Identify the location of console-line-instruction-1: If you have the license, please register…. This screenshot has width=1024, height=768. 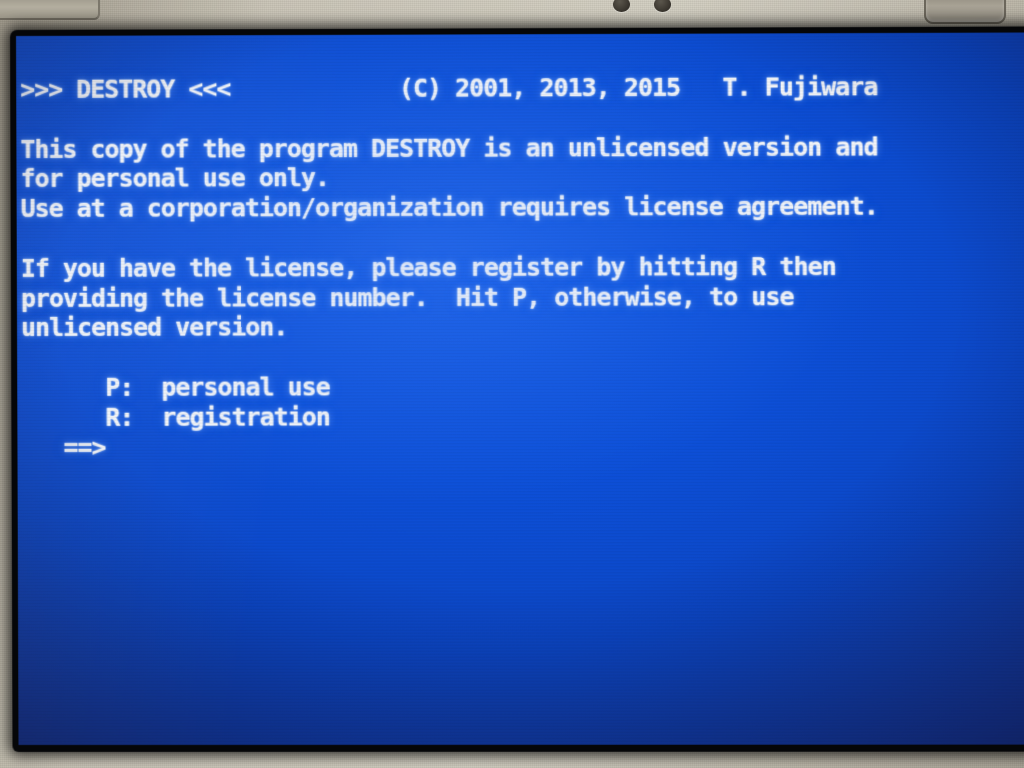
(428, 267).